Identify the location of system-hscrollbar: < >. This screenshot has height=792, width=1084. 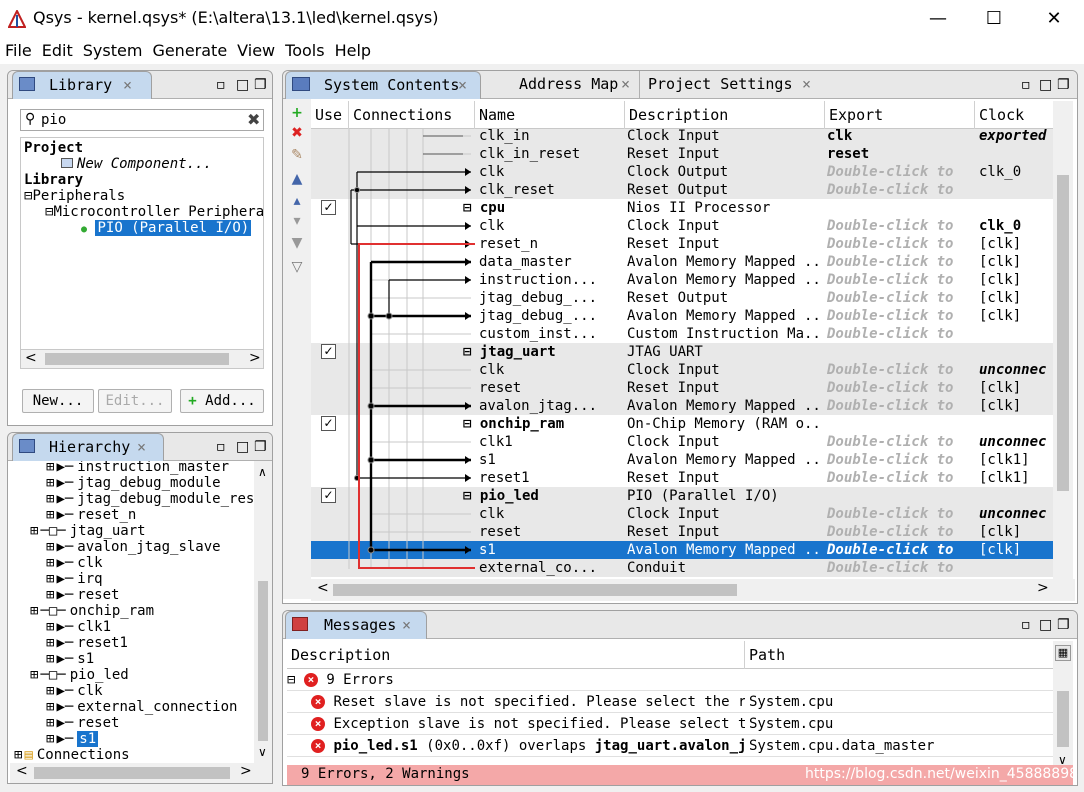
(693, 590).